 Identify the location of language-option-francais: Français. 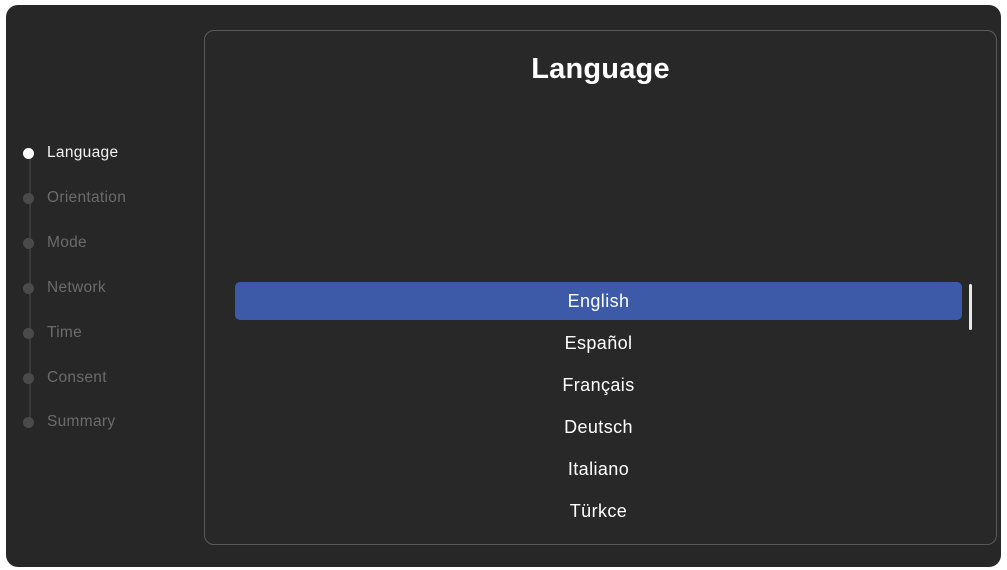
(598, 385).